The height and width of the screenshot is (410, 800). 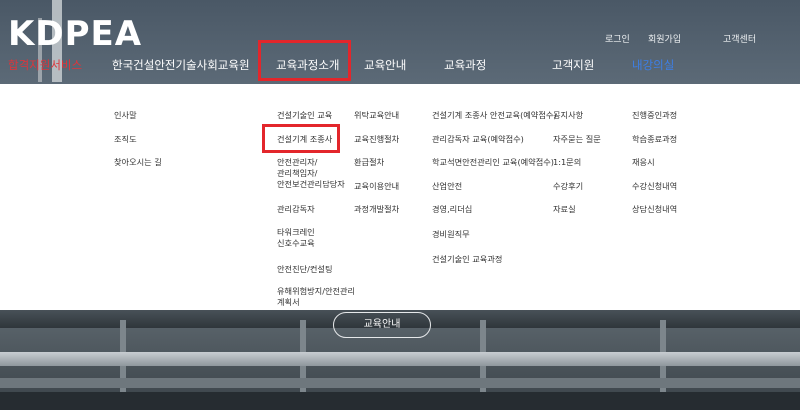 What do you see at coordinates (311, 173) in the screenshot?
I see `menu-item-safety-manager: 안전관리자/ 관리책임자/ 안전보건관리담당자` at bounding box center [311, 173].